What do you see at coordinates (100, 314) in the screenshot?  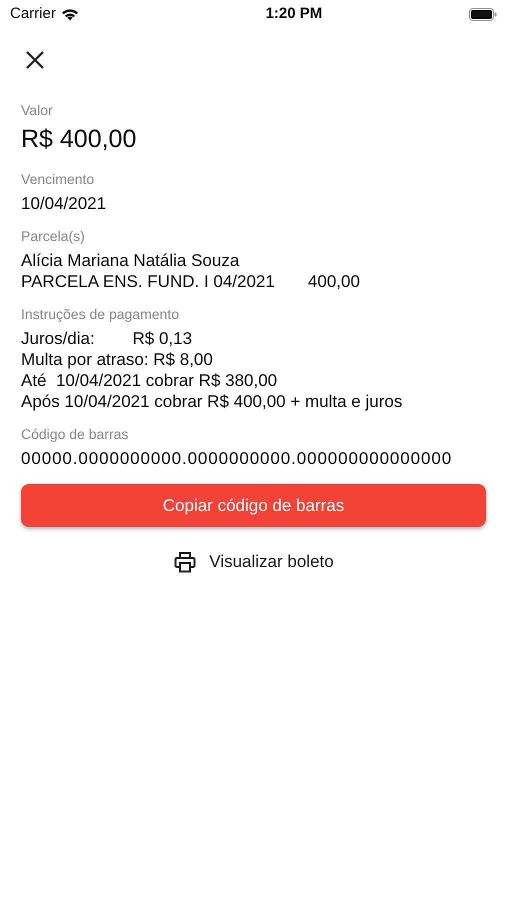 I see `field-label: Instruções de pagamento` at bounding box center [100, 314].